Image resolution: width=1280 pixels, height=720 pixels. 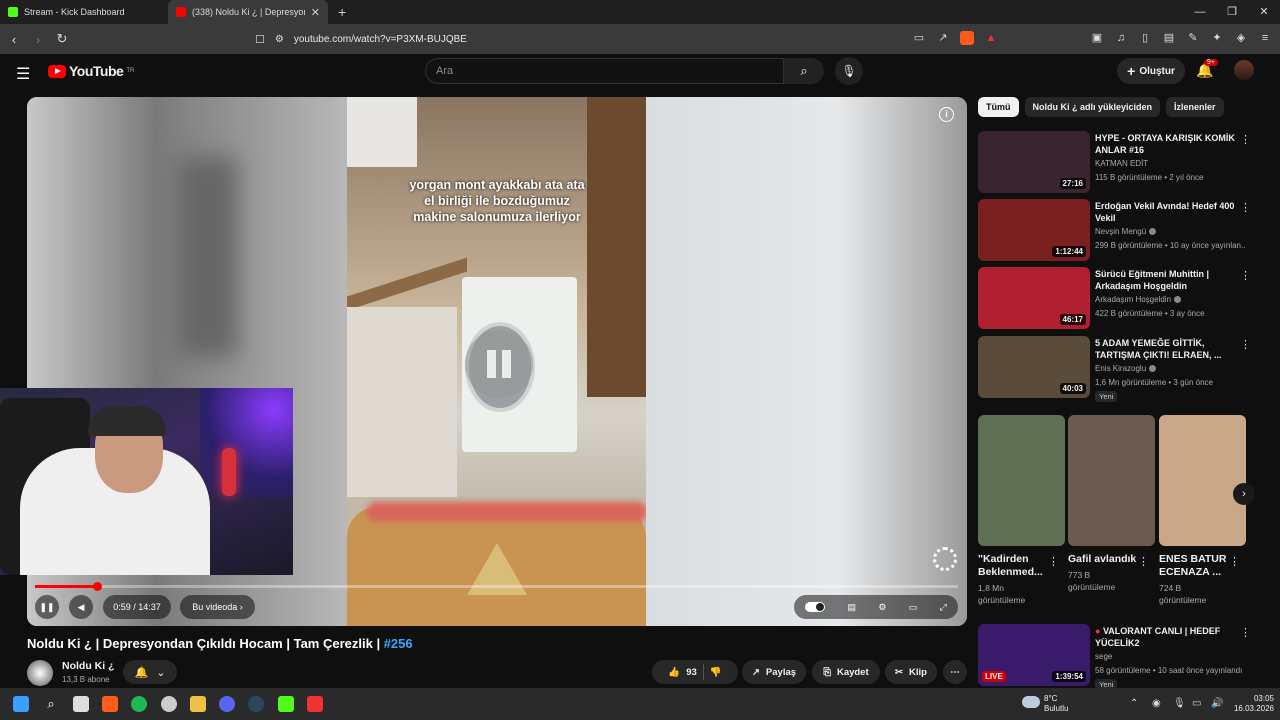 I want to click on recommendation-channel: sege, so click(x=1170, y=656).